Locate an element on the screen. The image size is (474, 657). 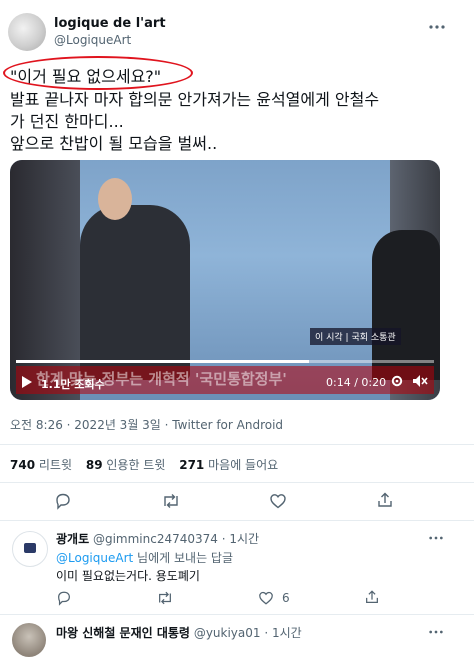
author-handle: @LogiqueArt is located at coordinates (92, 40).